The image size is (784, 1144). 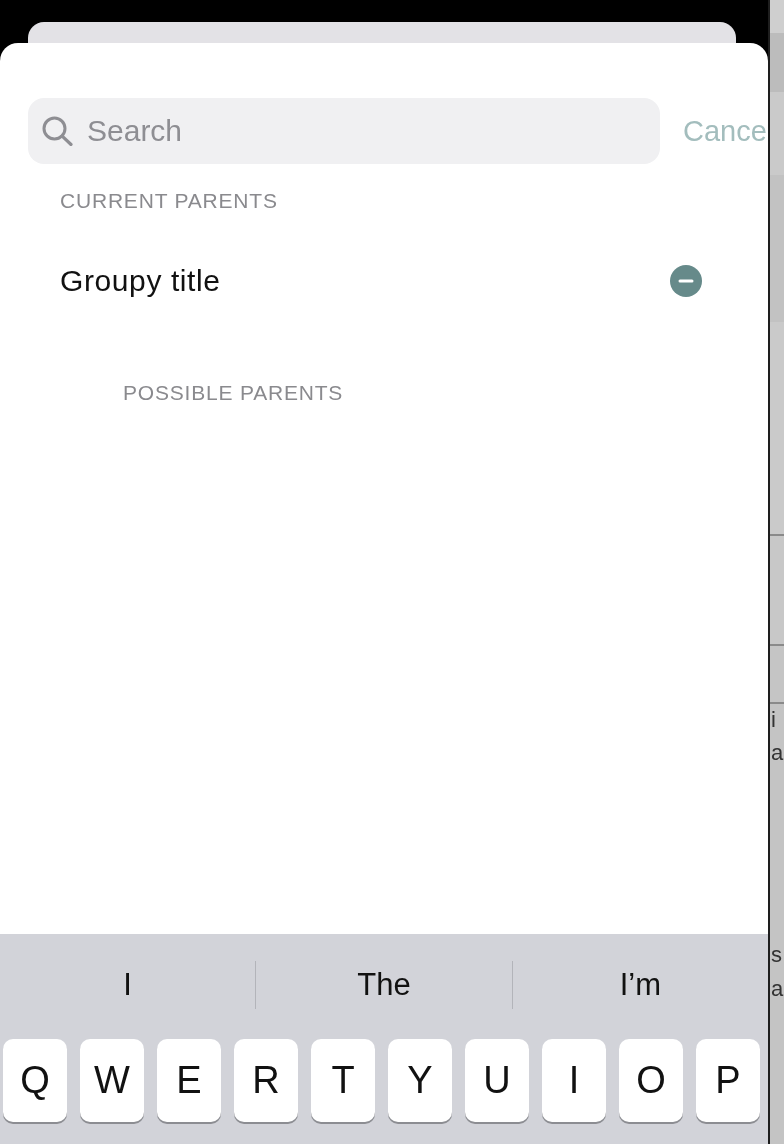 What do you see at coordinates (35, 1080) in the screenshot?
I see `keyboard-key: Q` at bounding box center [35, 1080].